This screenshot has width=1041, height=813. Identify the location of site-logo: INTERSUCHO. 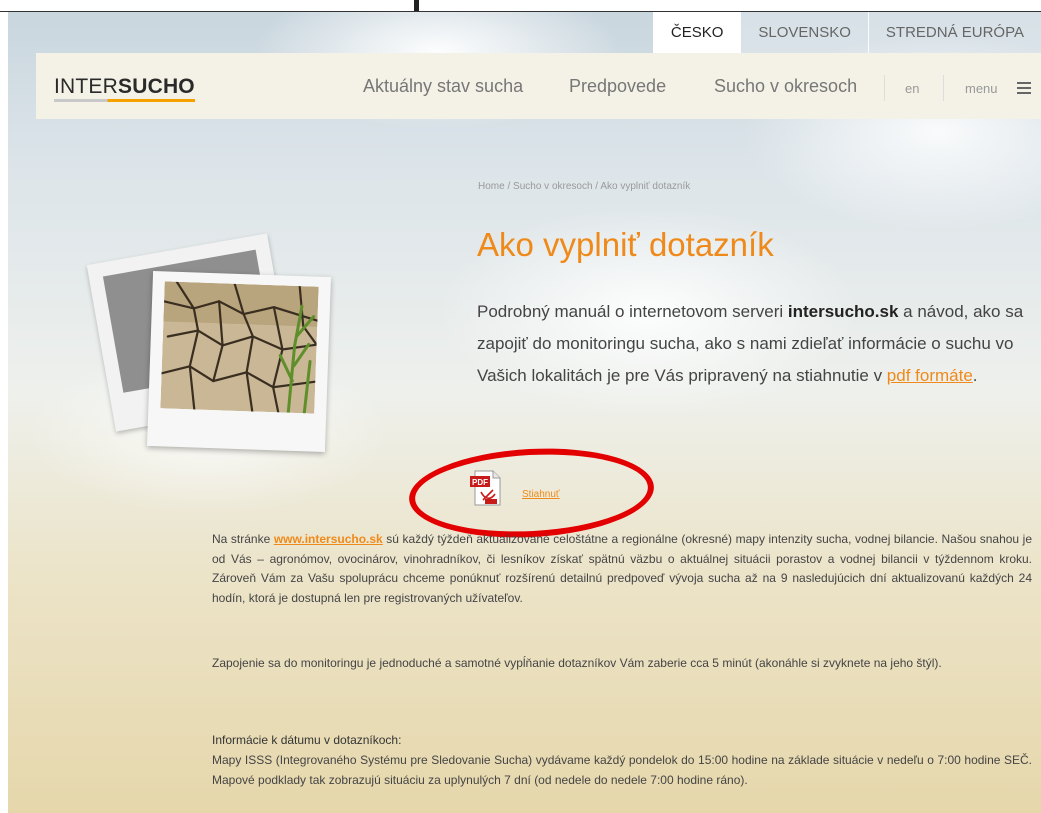
(124, 88).